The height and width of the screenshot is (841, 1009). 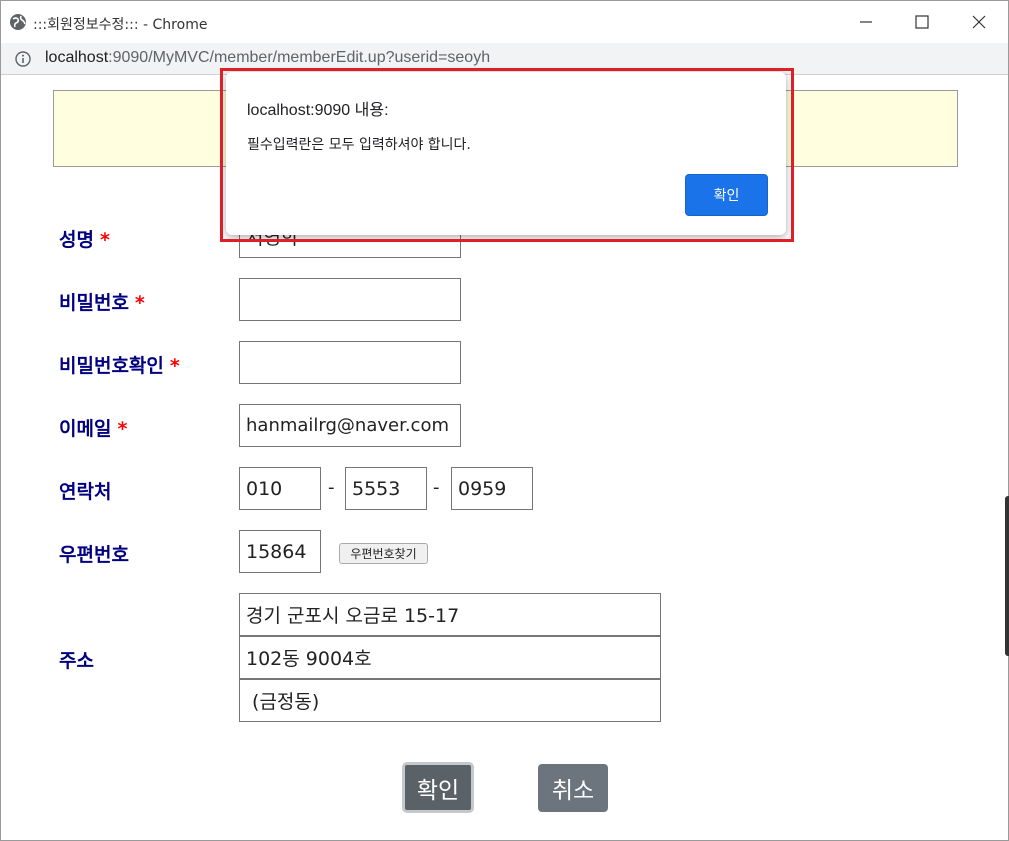 I want to click on scroll-edge, so click(x=1007, y=576).